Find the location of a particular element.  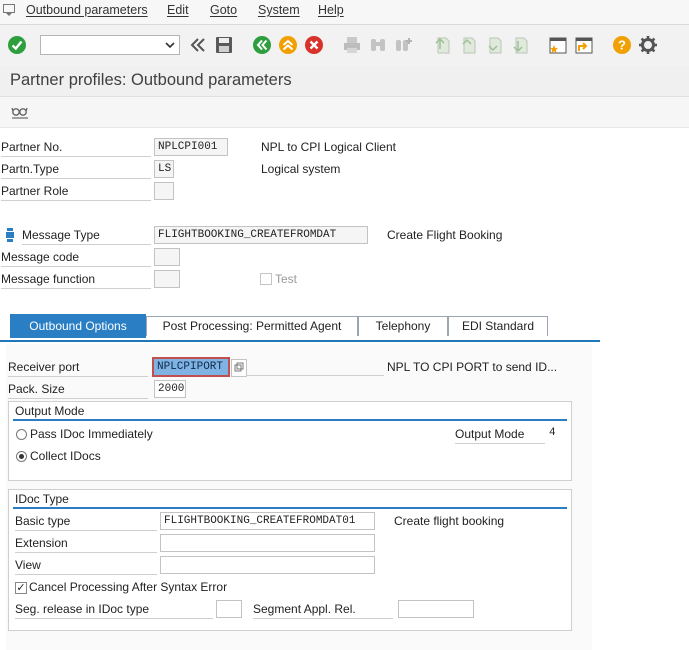

pack-size-label: Pack. Size is located at coordinates (78, 390).